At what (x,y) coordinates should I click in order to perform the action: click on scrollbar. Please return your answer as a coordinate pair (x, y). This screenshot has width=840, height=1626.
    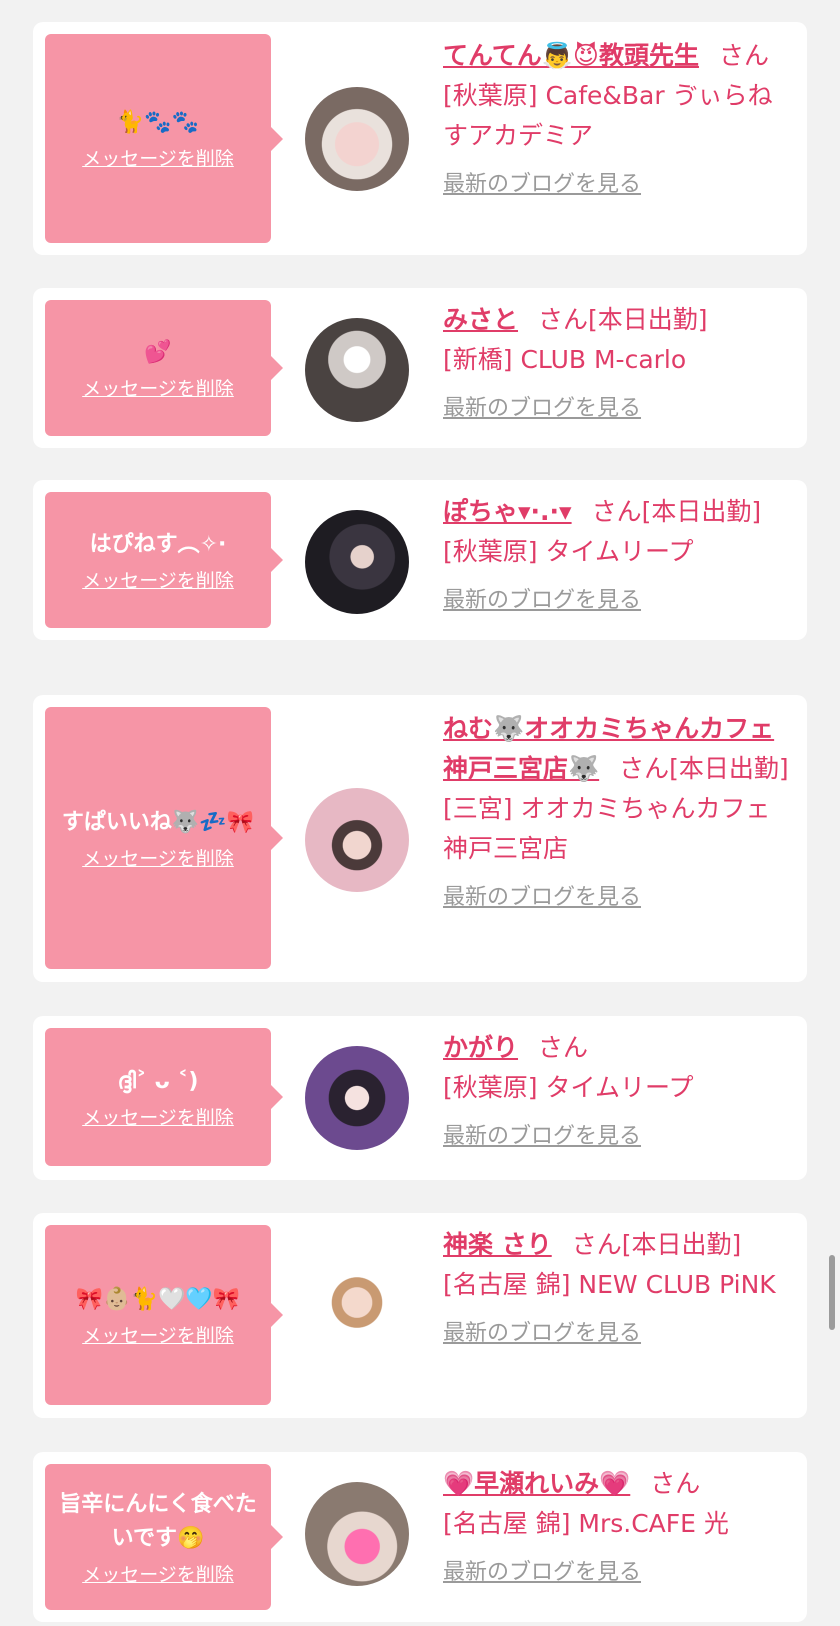
    Looking at the image, I should click on (832, 1292).